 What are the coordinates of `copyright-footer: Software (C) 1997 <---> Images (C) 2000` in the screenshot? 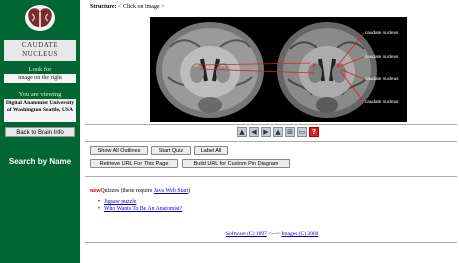 It's located at (272, 234).